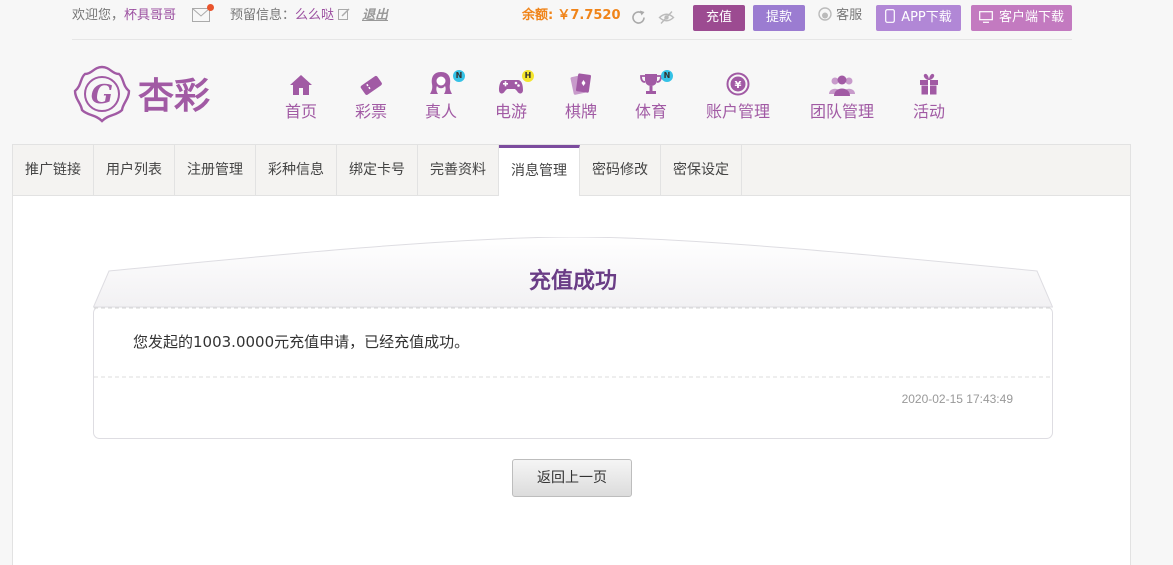  I want to click on tab-password-change: 密码修改, so click(620, 170).